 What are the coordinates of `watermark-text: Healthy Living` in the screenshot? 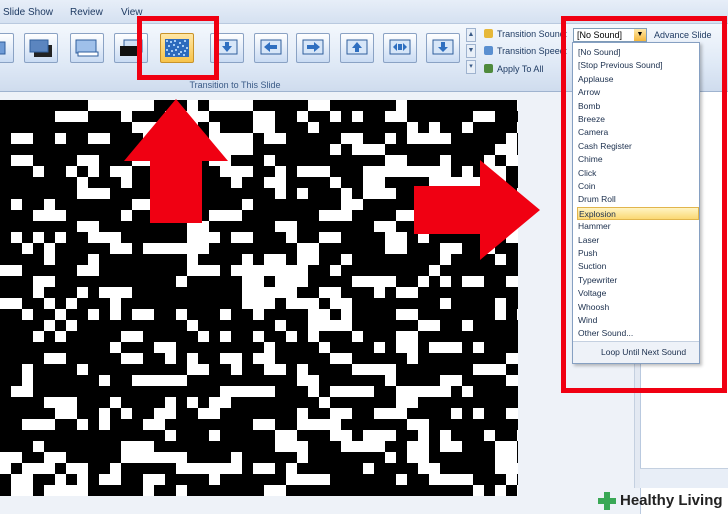 It's located at (671, 500).